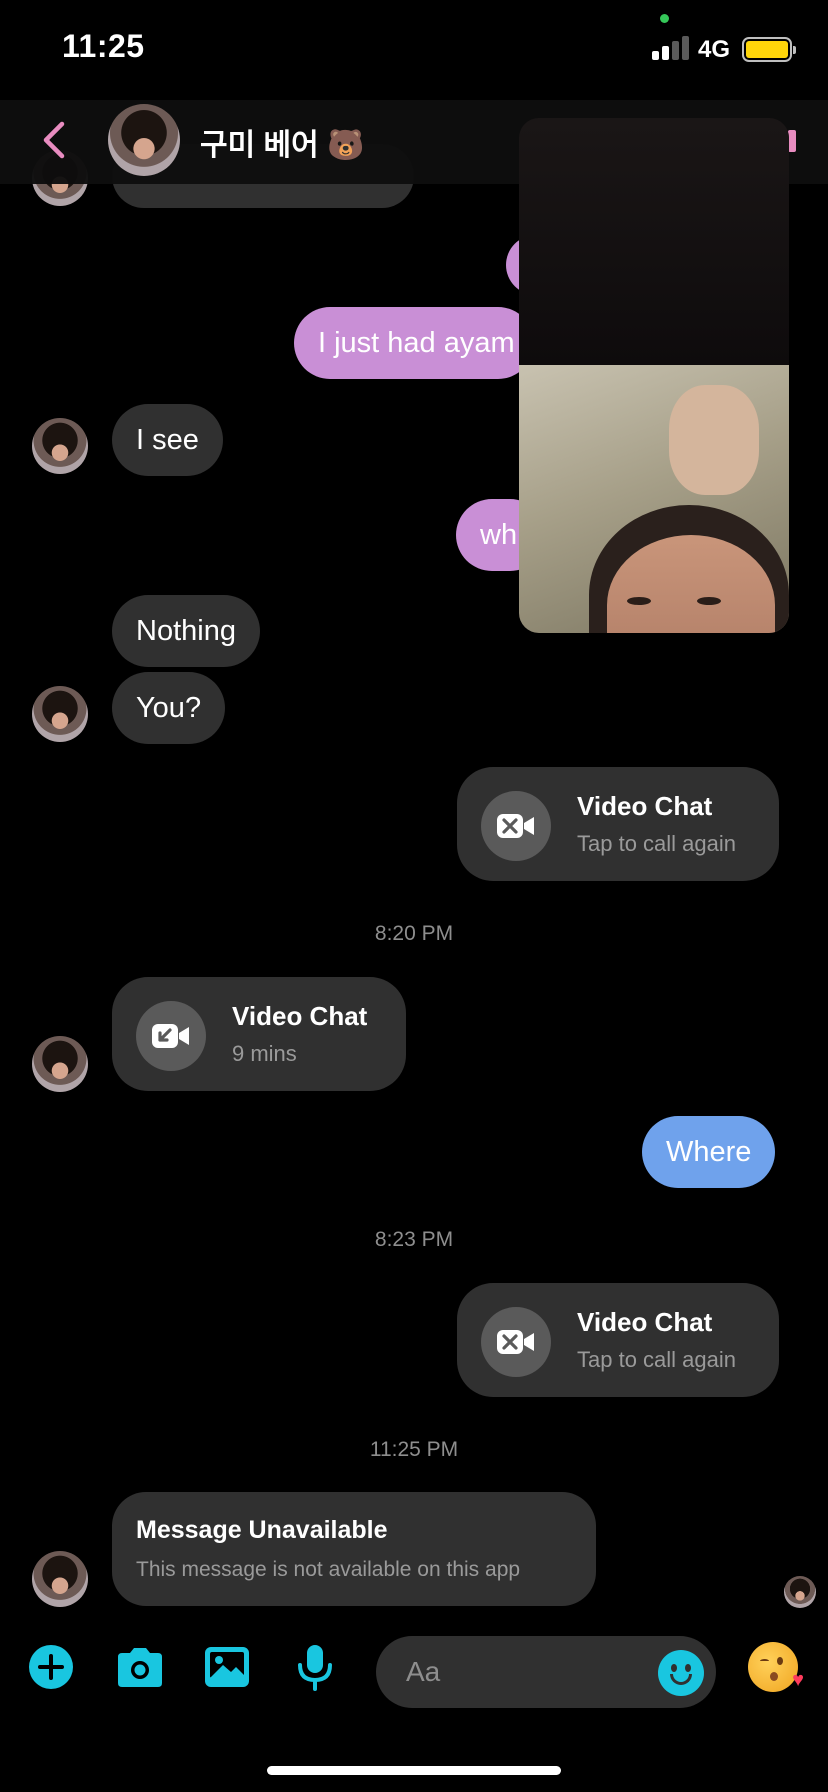  I want to click on composer-bar: ♥, so click(414, 1673).